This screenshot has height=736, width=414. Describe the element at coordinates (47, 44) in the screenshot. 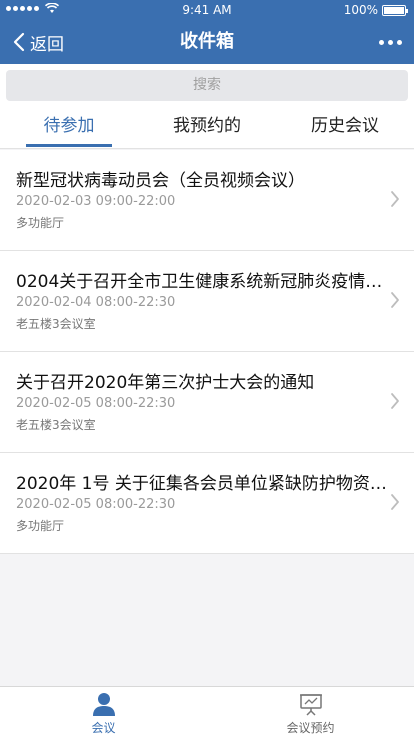

I see `back-label: 返回` at that location.